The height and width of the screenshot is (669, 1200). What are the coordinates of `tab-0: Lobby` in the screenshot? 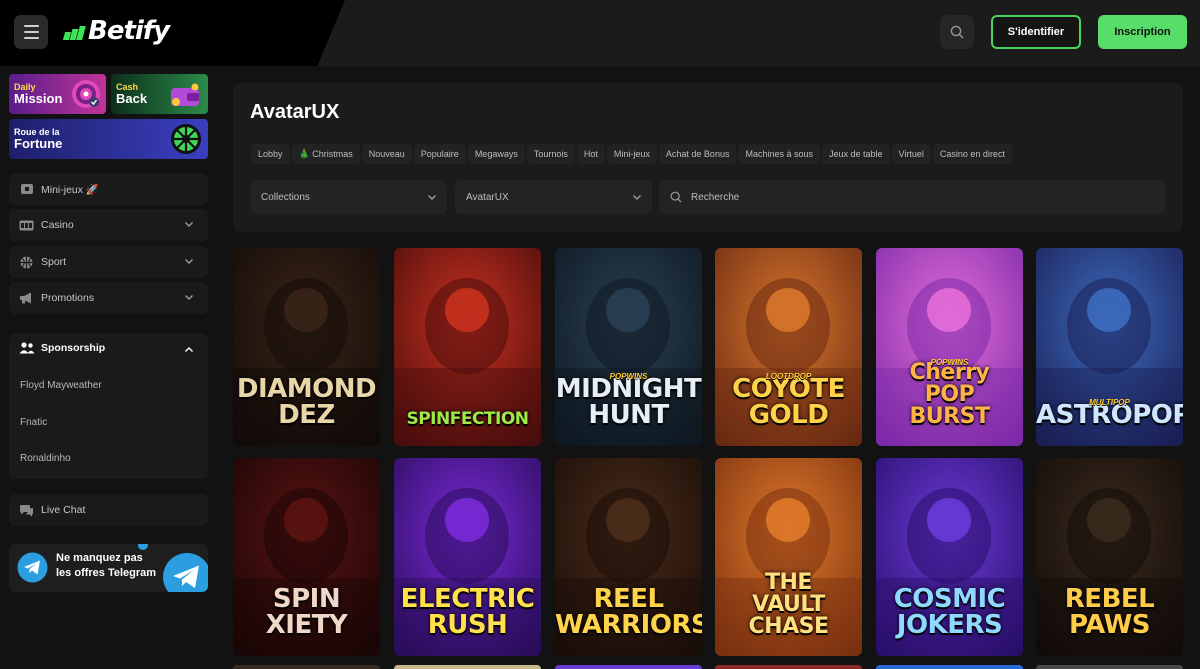 It's located at (270, 154).